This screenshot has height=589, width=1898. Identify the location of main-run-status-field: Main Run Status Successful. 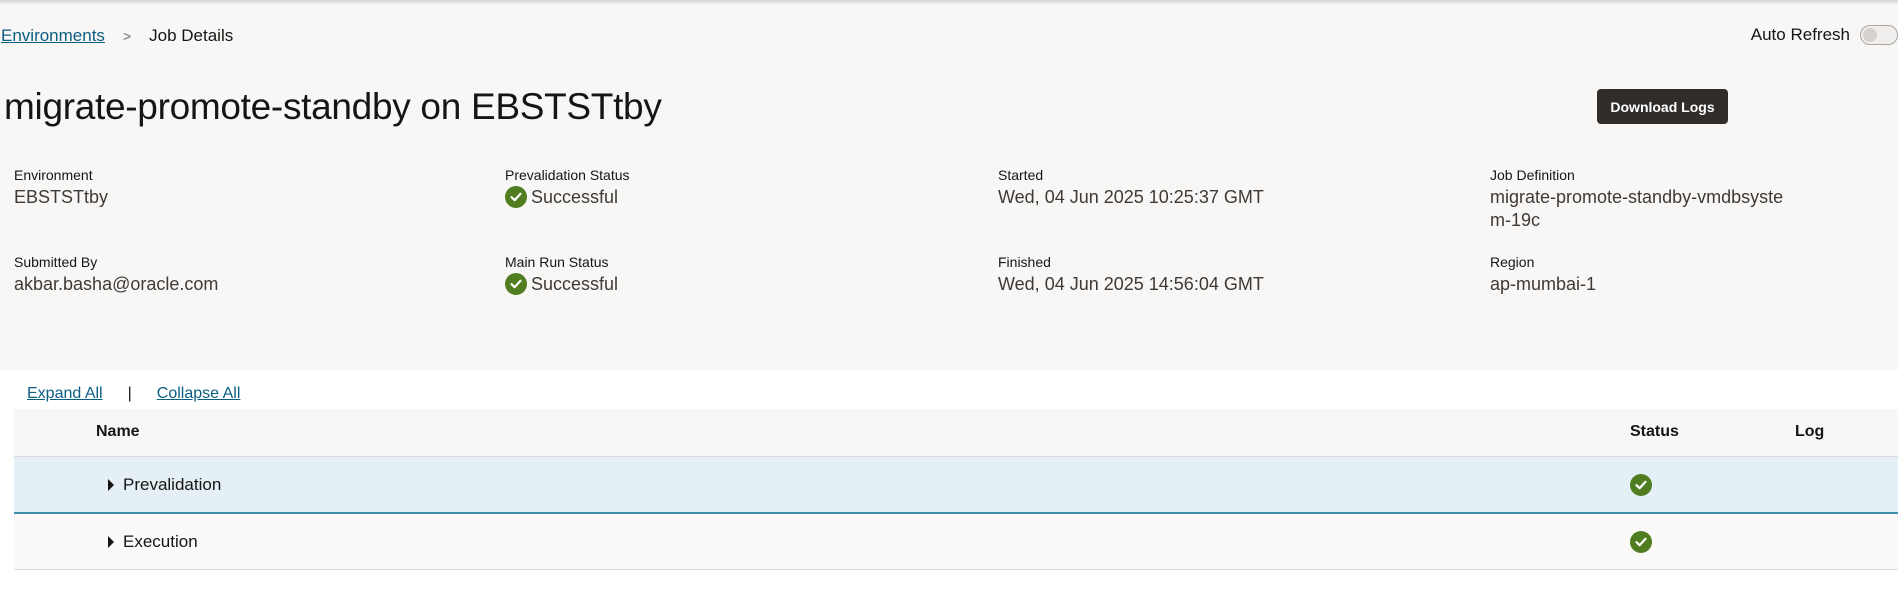
(561, 274).